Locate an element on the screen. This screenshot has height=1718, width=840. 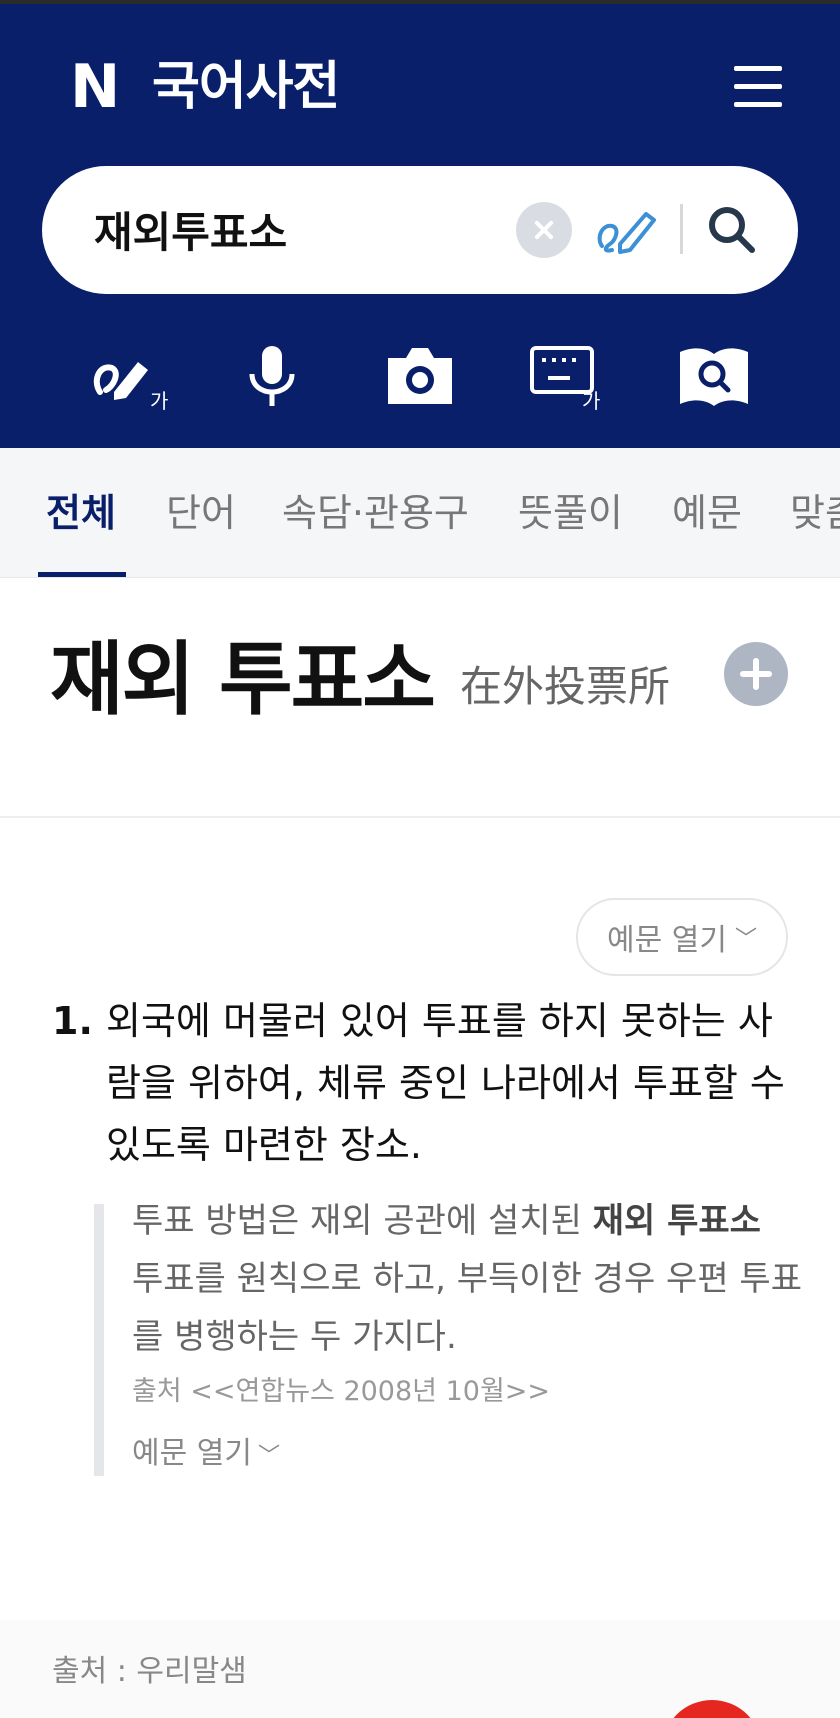
entry-hanja: 在外投票所 is located at coordinates (565, 686).